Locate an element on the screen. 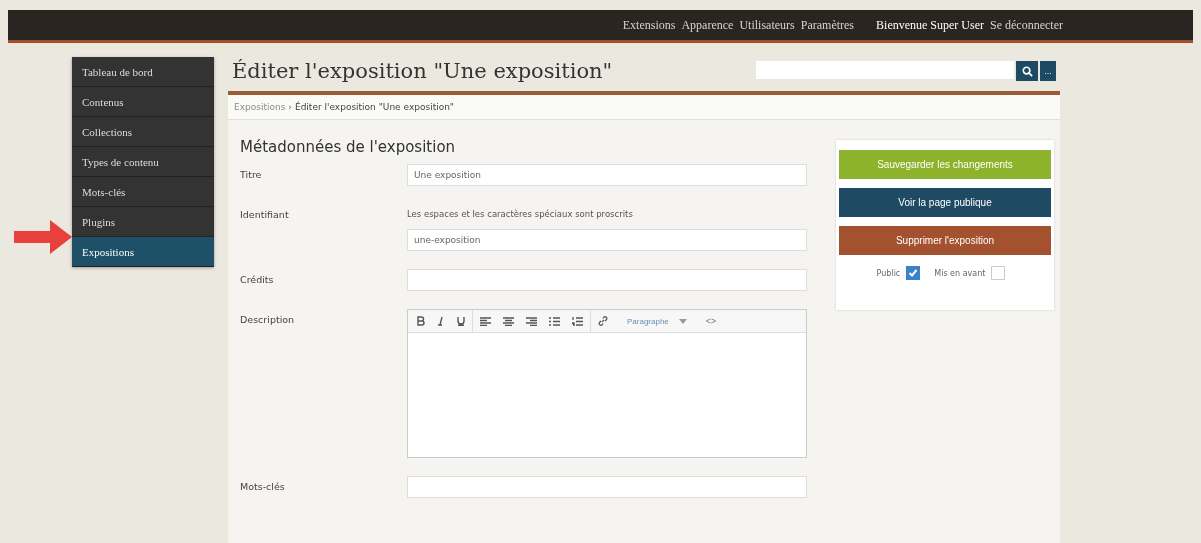  text-field: Une exposition is located at coordinates (607, 175).